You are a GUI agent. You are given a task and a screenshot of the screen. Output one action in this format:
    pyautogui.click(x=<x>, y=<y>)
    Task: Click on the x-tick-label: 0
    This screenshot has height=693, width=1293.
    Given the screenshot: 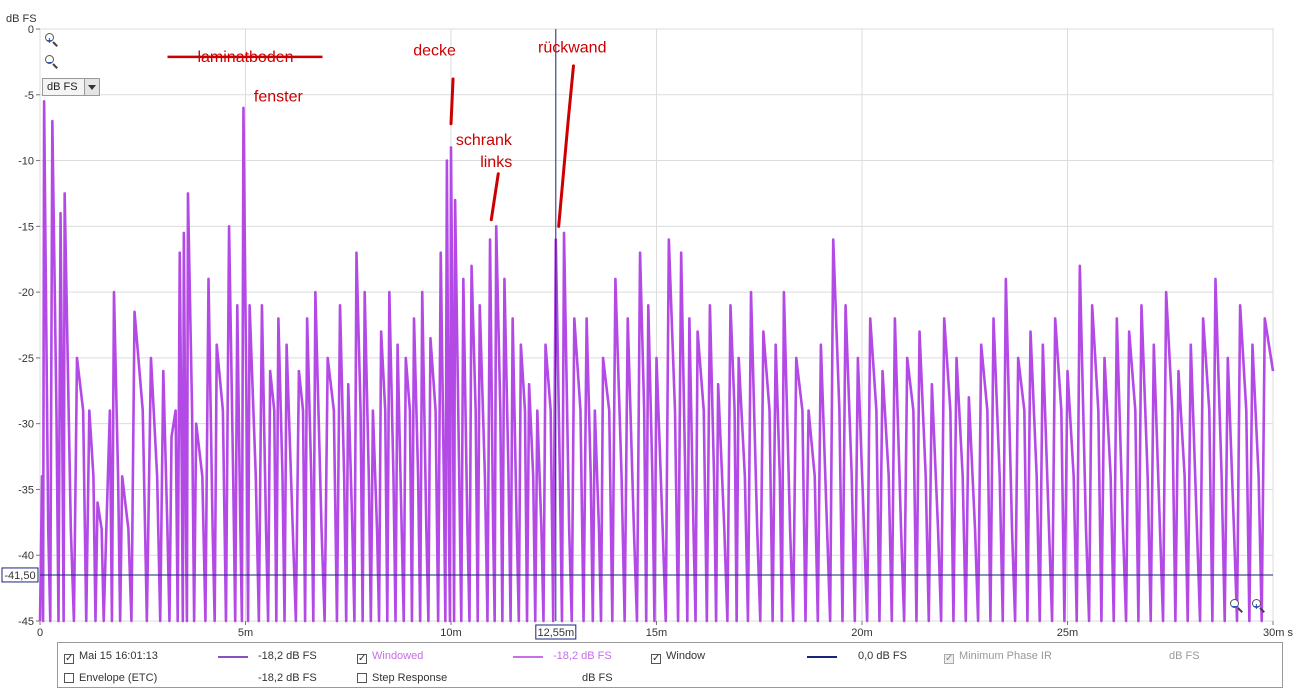 What is the action you would take?
    pyautogui.click(x=40, y=633)
    